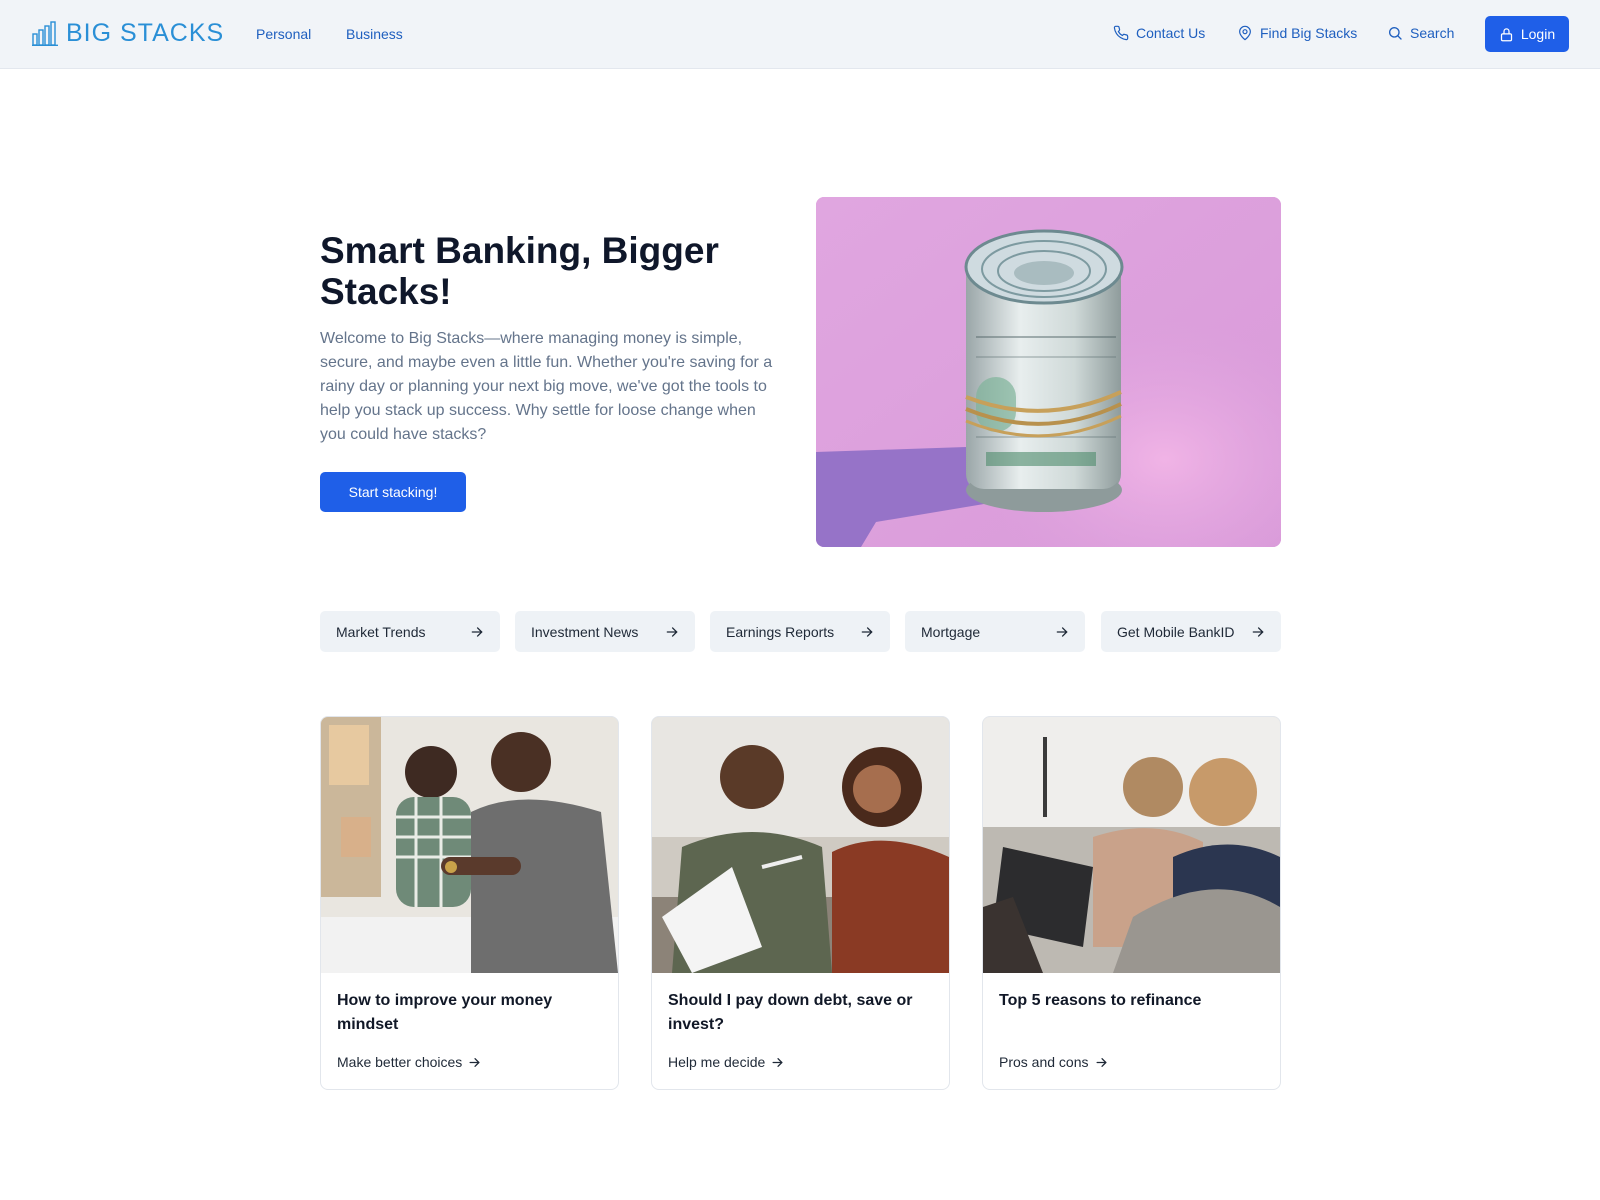 The height and width of the screenshot is (1200, 1600). Describe the element at coordinates (790, 1012) in the screenshot. I see `card-title: Should I pay down debt, save or invest?` at that location.